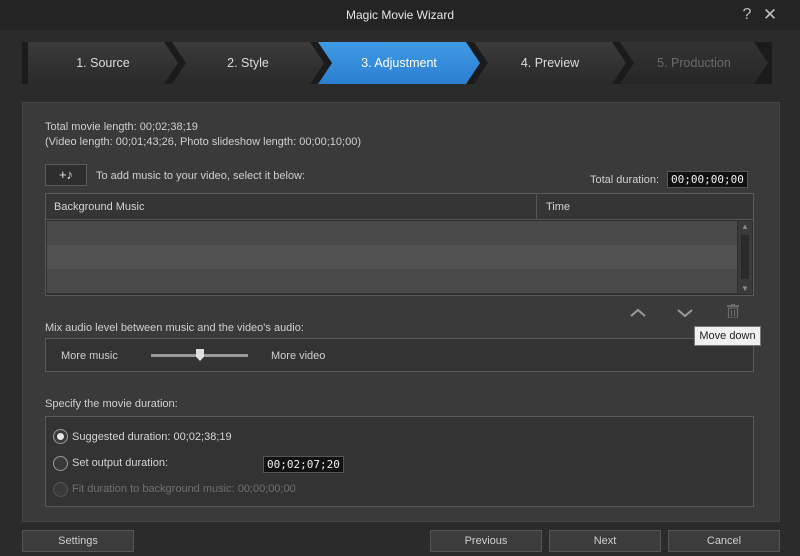  Describe the element at coordinates (99, 207) in the screenshot. I see `column-background-music: Background Music` at that location.